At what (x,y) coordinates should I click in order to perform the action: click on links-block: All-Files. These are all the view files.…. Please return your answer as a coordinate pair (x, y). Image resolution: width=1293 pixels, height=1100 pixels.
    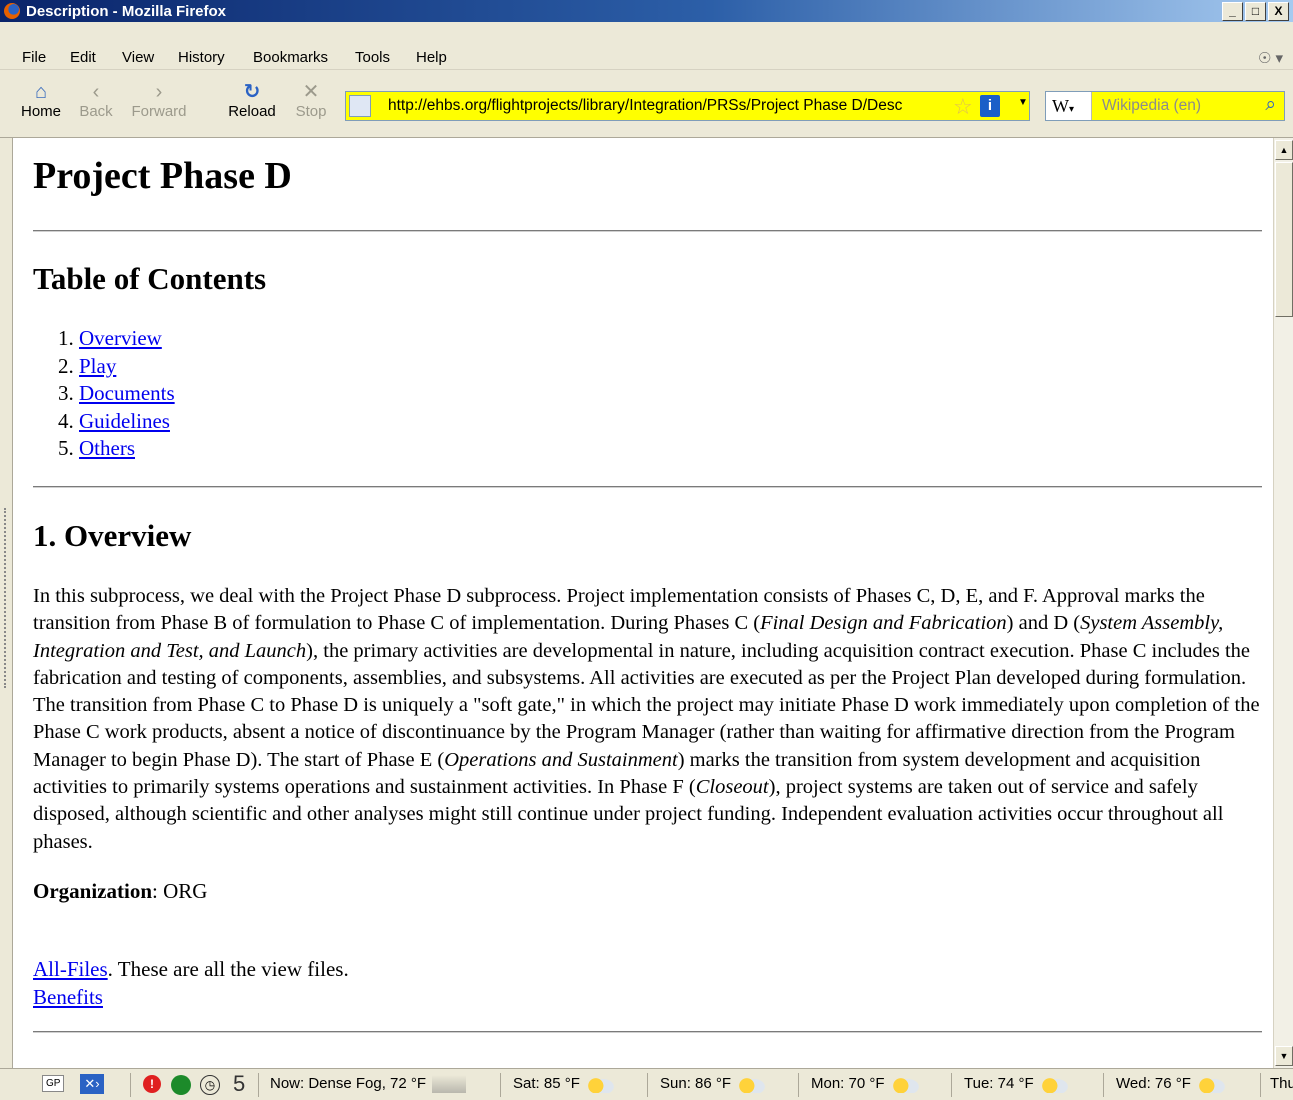
    Looking at the image, I should click on (191, 983).